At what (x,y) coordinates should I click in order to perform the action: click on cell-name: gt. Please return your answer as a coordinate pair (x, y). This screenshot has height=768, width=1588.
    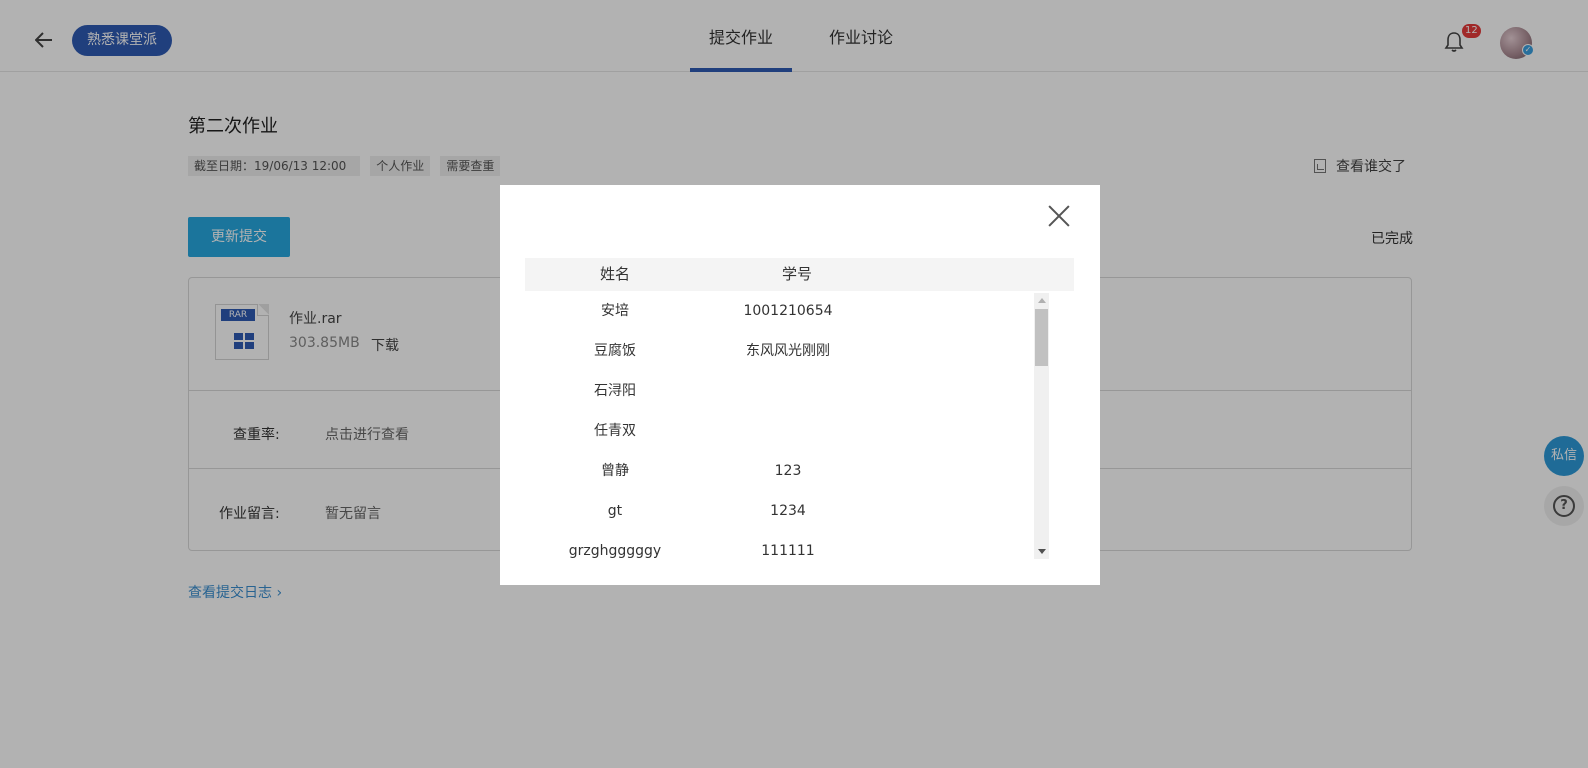
    Looking at the image, I should click on (615, 511).